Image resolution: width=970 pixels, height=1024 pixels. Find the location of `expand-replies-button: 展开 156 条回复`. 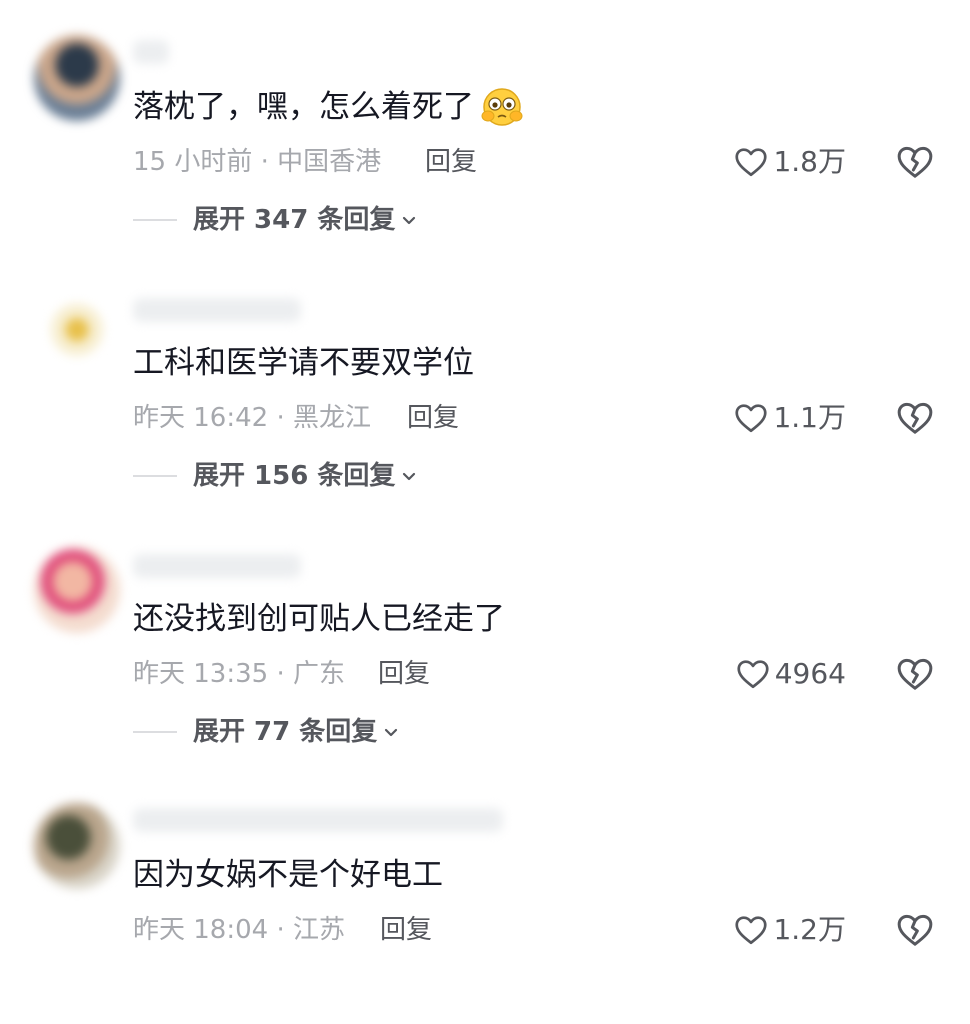

expand-replies-button: 展开 156 条回复 is located at coordinates (276, 476).